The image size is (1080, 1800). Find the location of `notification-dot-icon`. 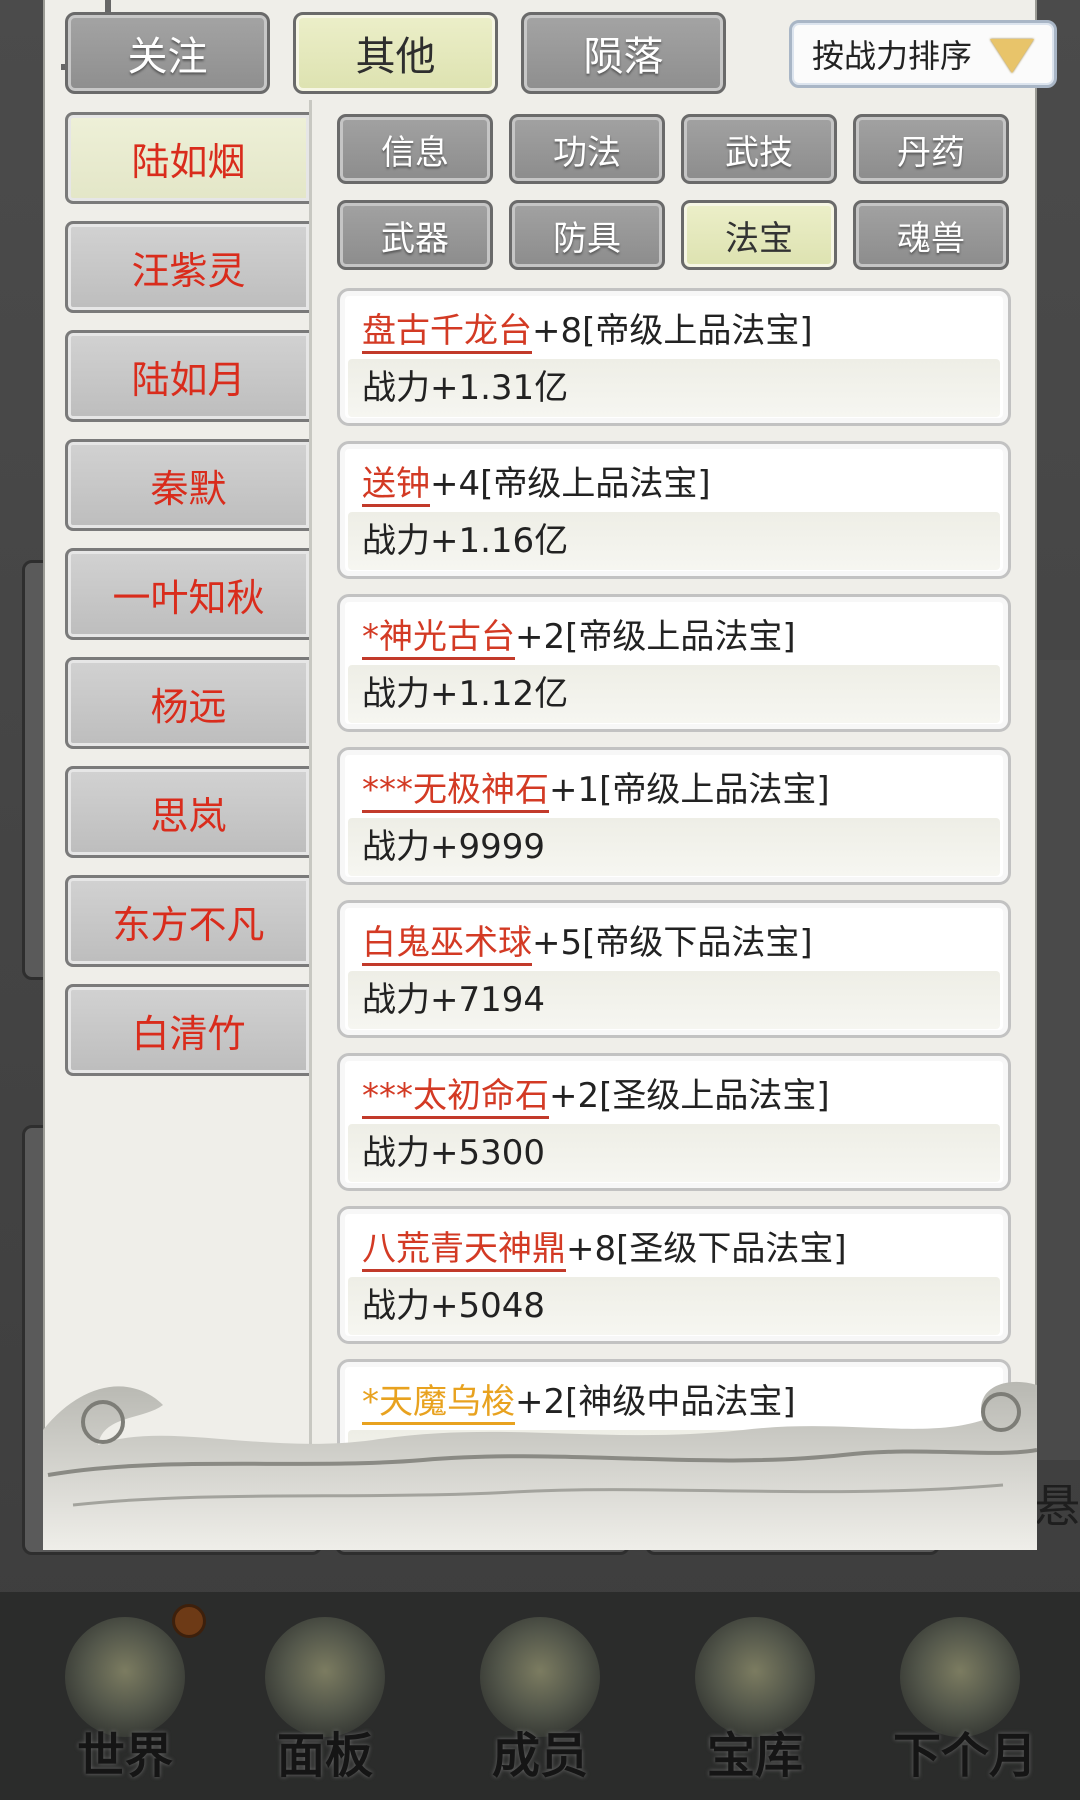

notification-dot-icon is located at coordinates (189, 1621).